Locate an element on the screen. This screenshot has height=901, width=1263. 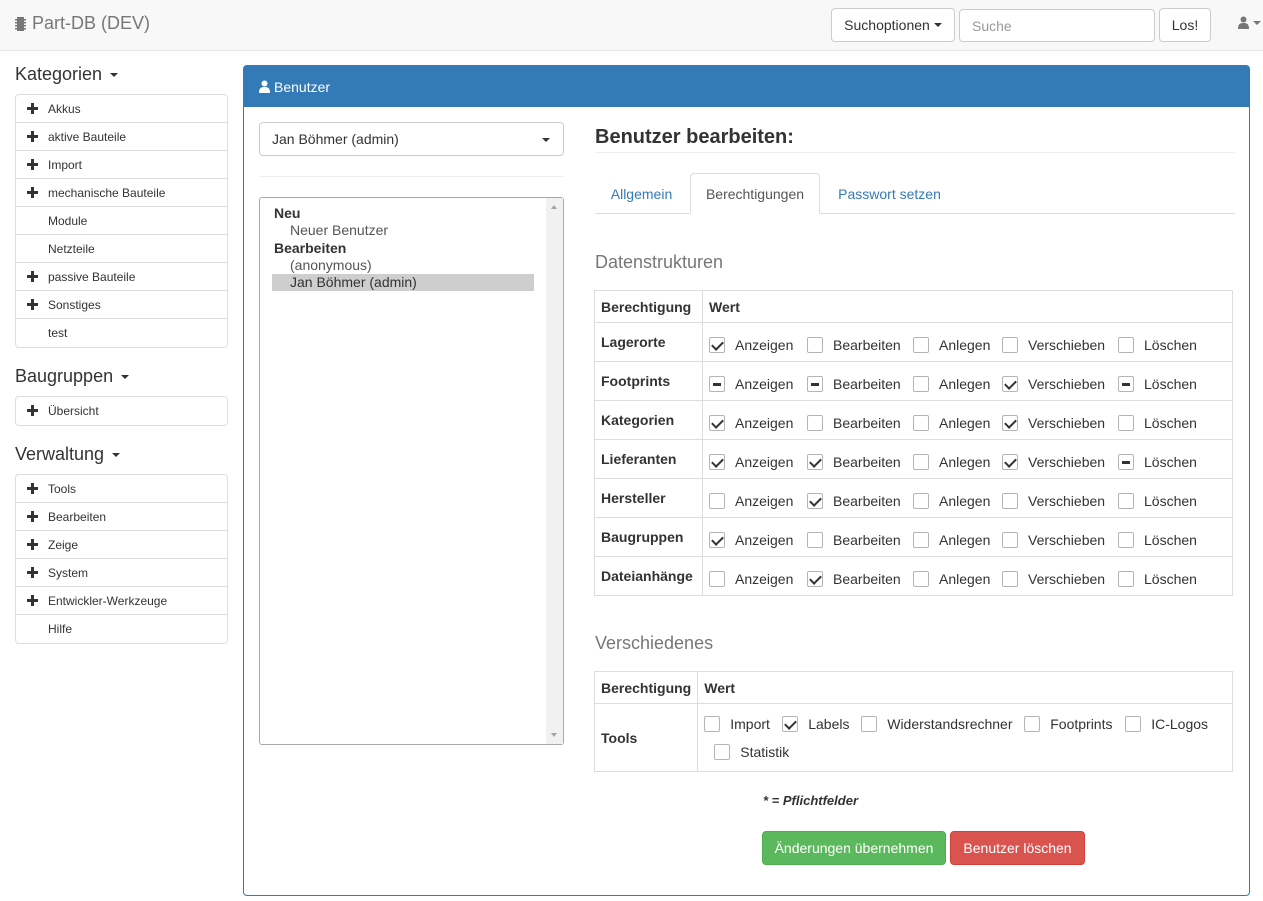
tree-item: Übersicht is located at coordinates (121, 411).